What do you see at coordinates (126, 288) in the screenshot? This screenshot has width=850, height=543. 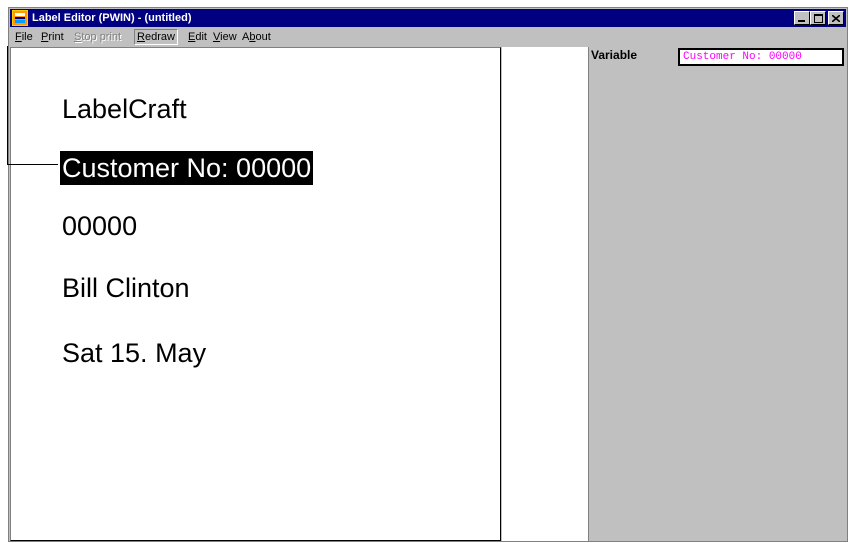 I see `label-field-name: Bill Clinton` at bounding box center [126, 288].